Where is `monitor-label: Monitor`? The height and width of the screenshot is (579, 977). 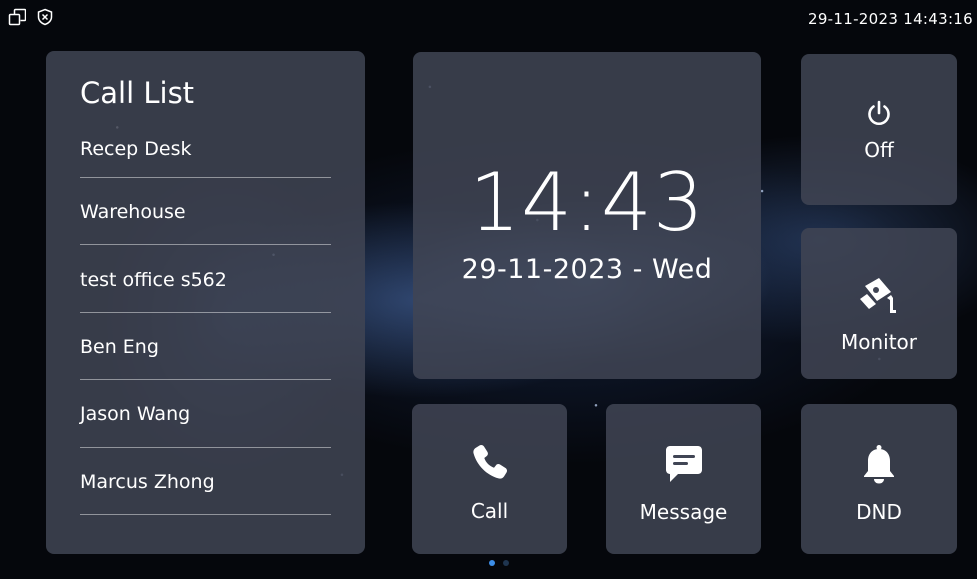 monitor-label: Monitor is located at coordinates (879, 342).